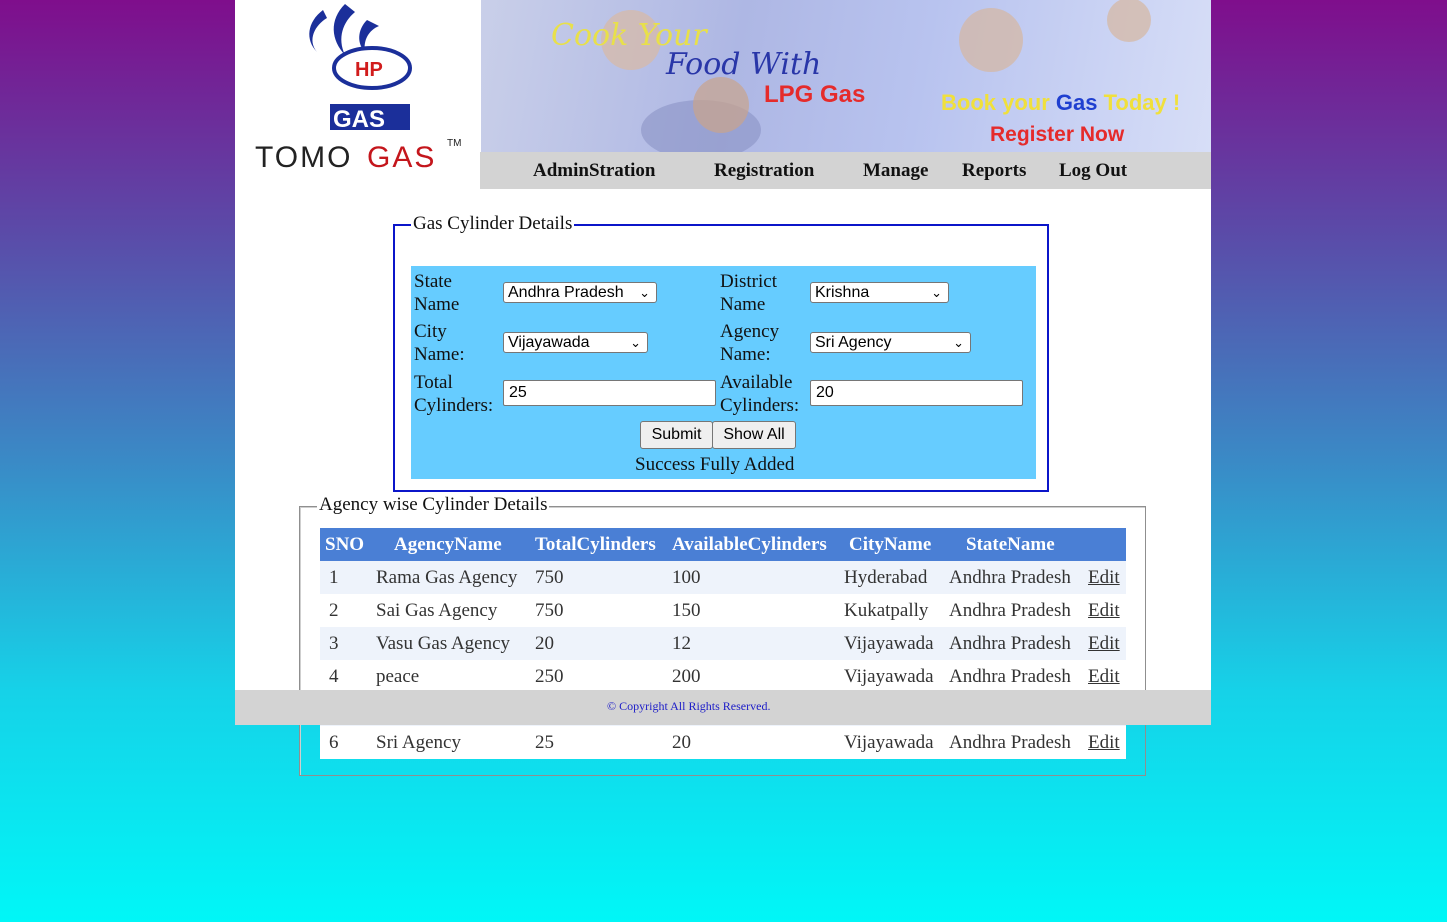 The height and width of the screenshot is (922, 1447). I want to click on district-label: District Name, so click(748, 293).